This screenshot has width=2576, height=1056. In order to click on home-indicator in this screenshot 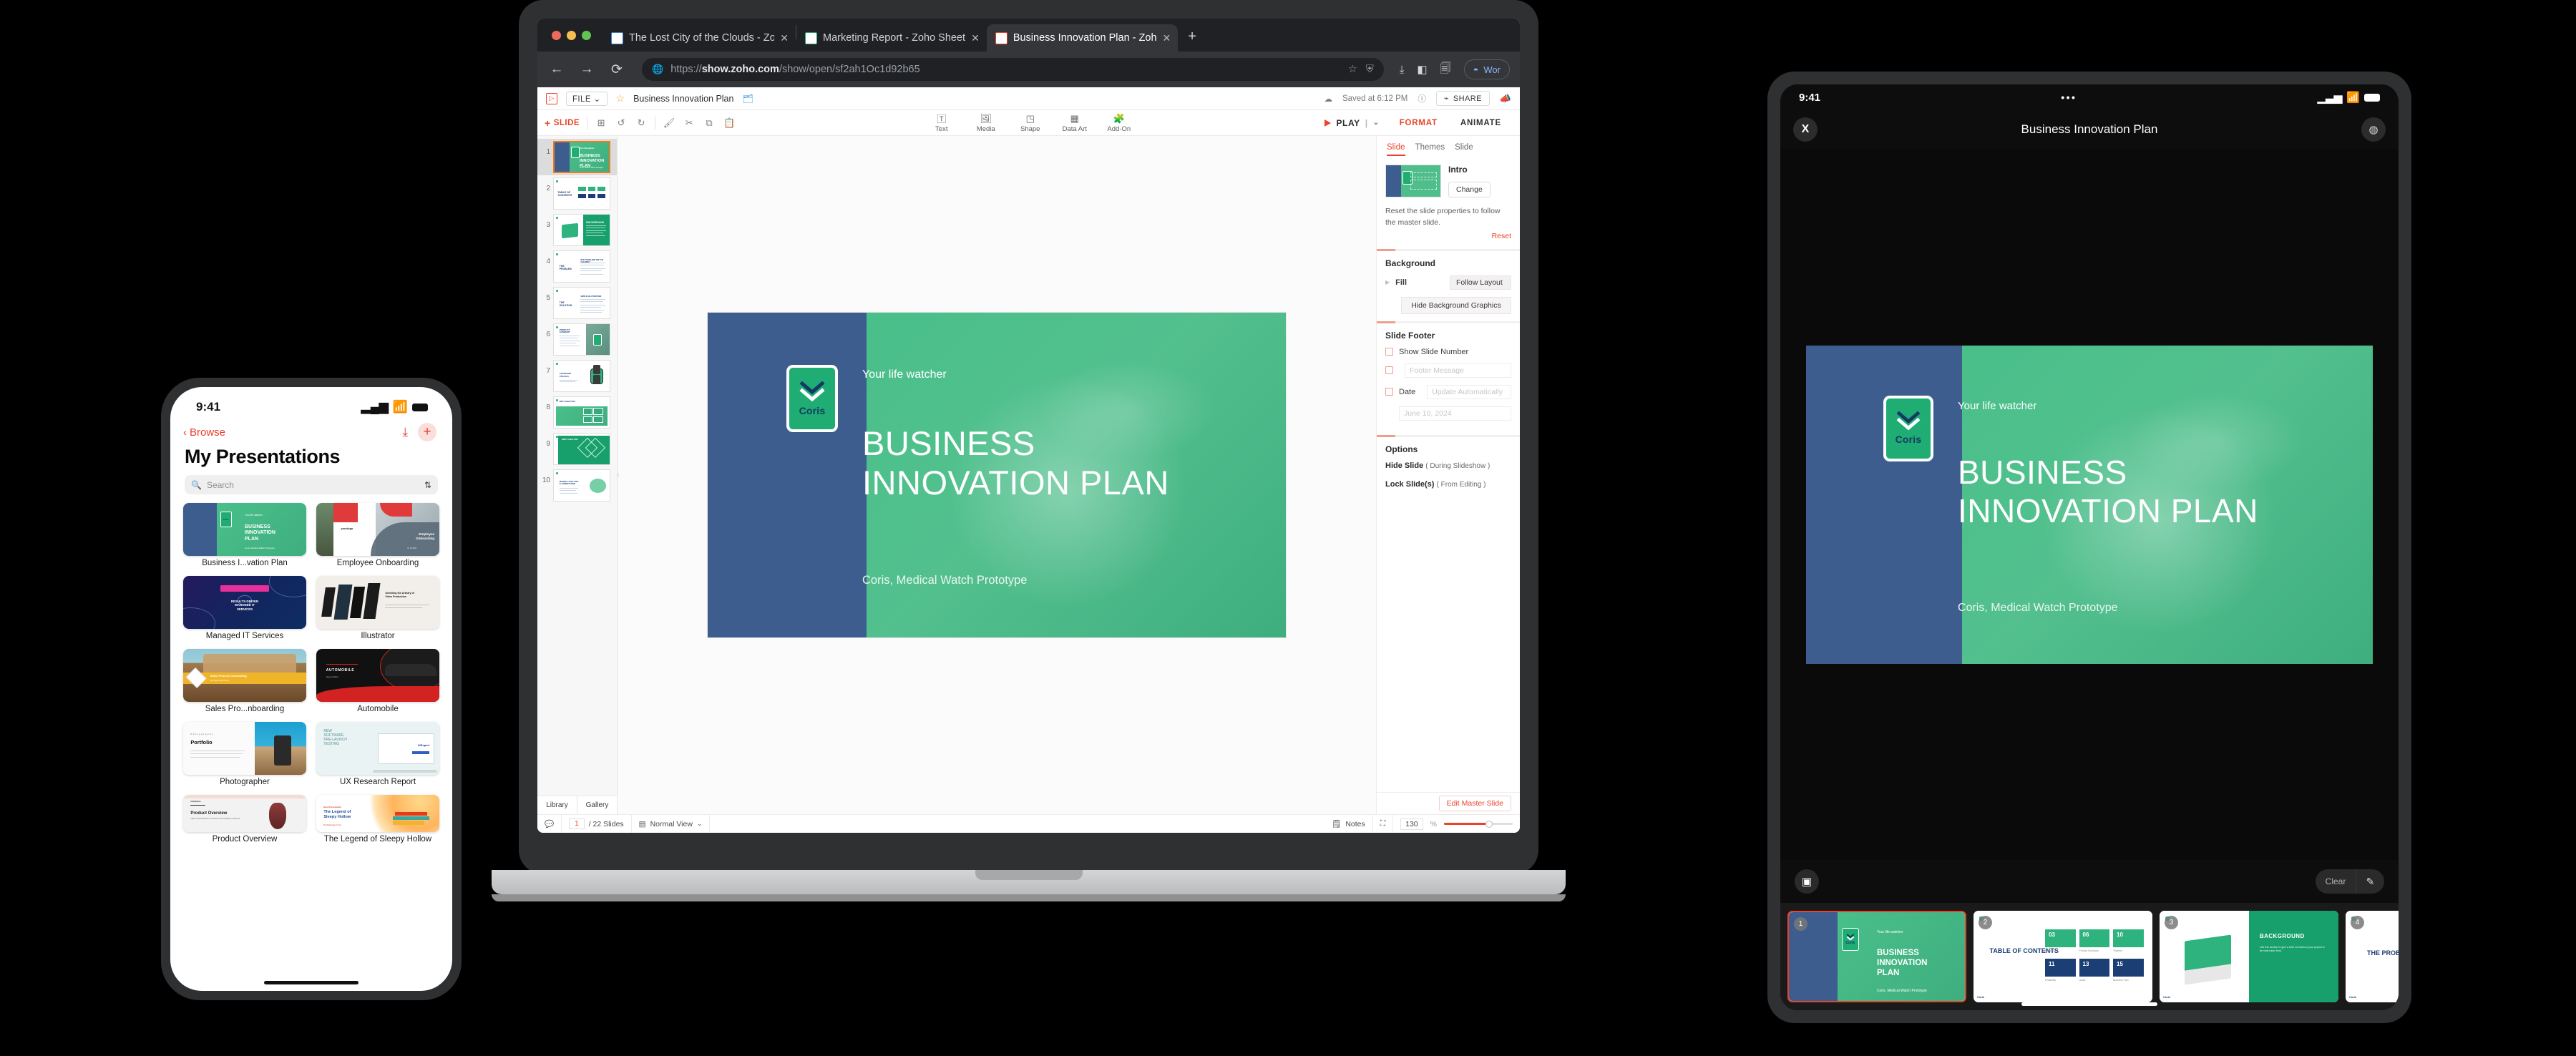, I will do `click(2089, 1004)`.